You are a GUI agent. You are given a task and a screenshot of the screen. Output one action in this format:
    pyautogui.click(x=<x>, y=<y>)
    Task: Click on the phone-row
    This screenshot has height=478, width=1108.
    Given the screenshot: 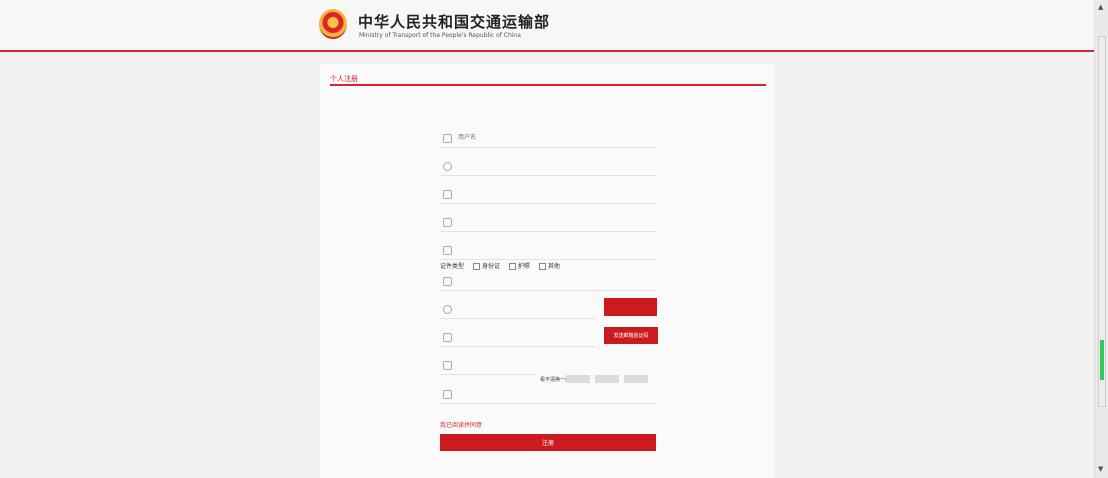 What is the action you would take?
    pyautogui.click(x=548, y=222)
    